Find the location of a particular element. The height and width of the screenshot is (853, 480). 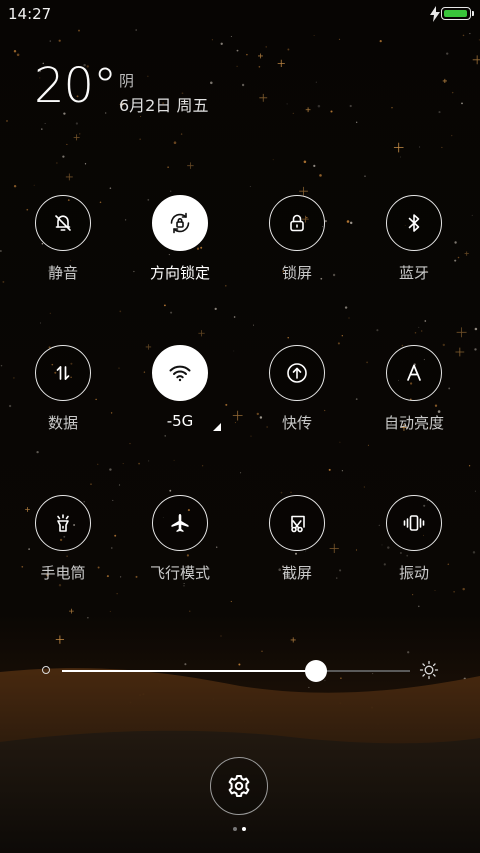

toggle-vibrate: 振动 is located at coordinates (415, 545).